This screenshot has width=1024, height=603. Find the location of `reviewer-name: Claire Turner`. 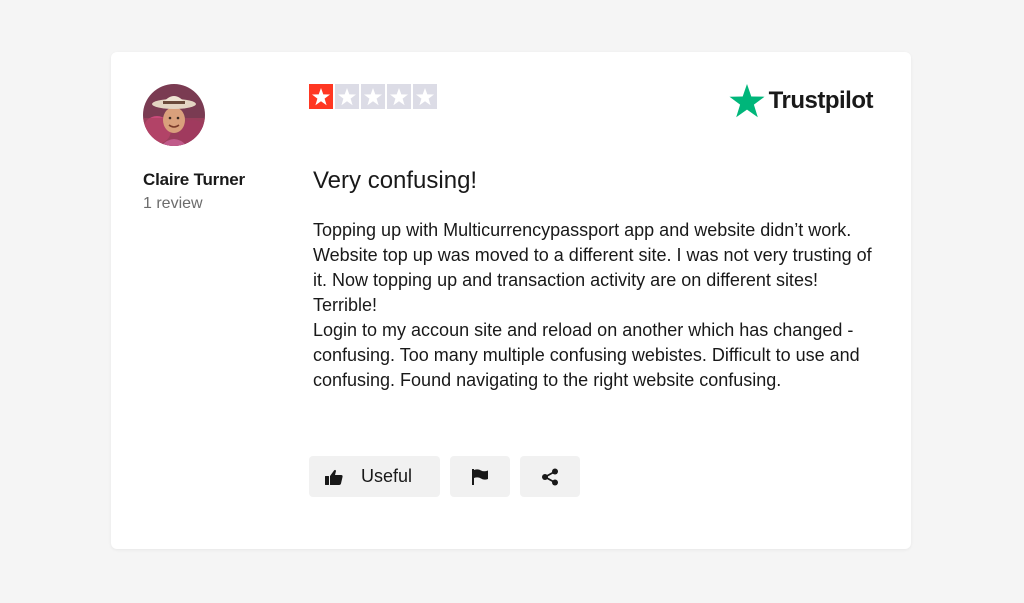

reviewer-name: Claire Turner is located at coordinates (194, 180).